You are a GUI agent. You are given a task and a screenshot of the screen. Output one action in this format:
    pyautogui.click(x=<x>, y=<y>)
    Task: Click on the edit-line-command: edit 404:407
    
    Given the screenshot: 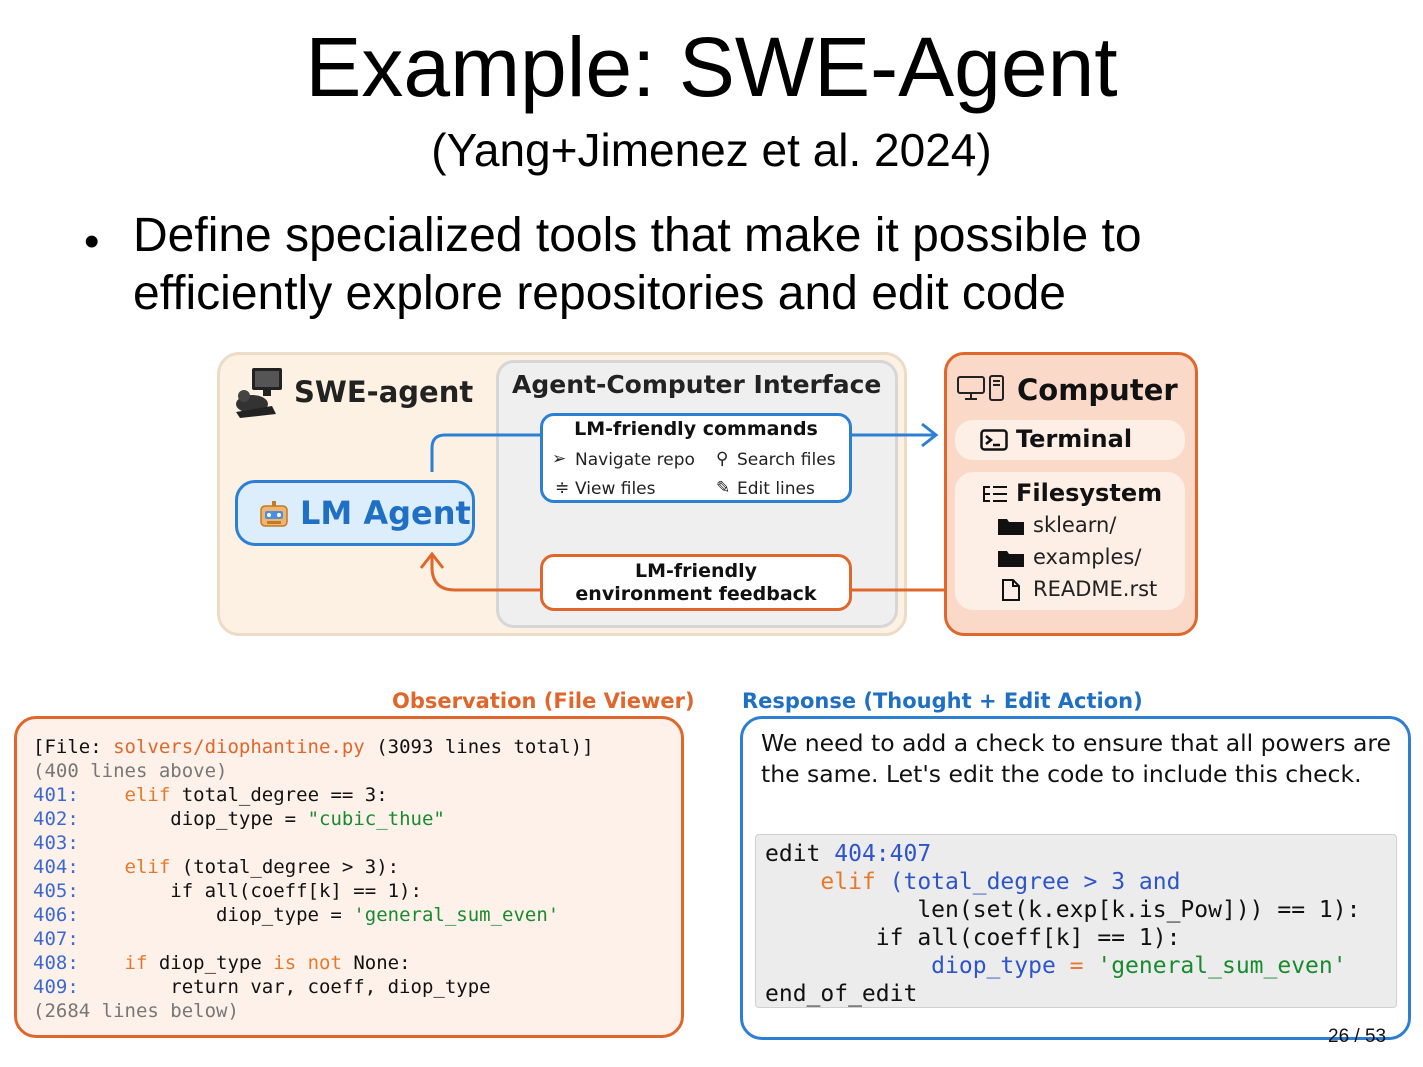 What is the action you would take?
    pyautogui.click(x=848, y=854)
    